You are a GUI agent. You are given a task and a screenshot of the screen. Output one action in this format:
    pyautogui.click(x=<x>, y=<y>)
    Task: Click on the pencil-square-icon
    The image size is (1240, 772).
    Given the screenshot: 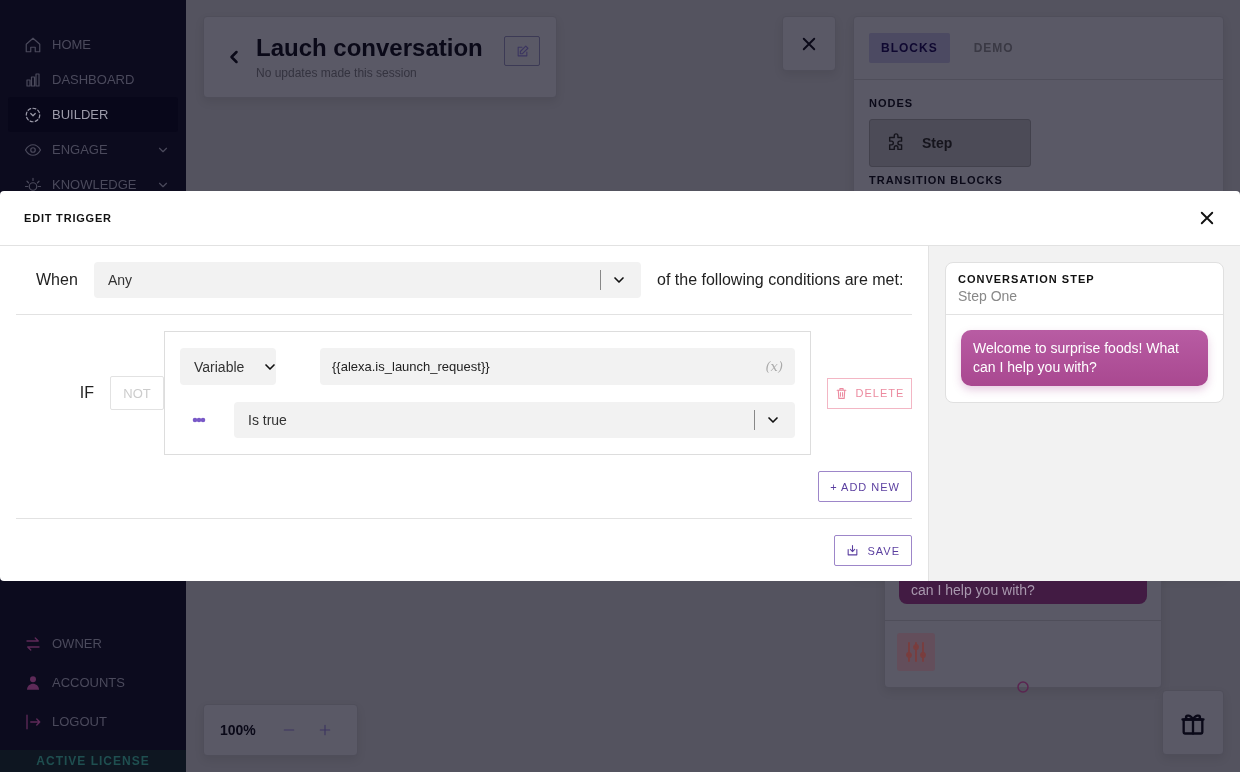 What is the action you would take?
    pyautogui.click(x=522, y=51)
    